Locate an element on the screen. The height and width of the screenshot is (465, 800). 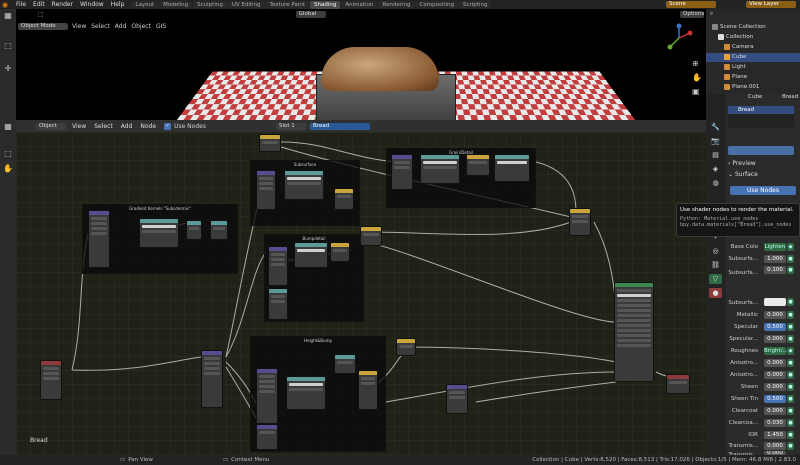
base-color-link-icon: ◆ is located at coordinates (790, 247).